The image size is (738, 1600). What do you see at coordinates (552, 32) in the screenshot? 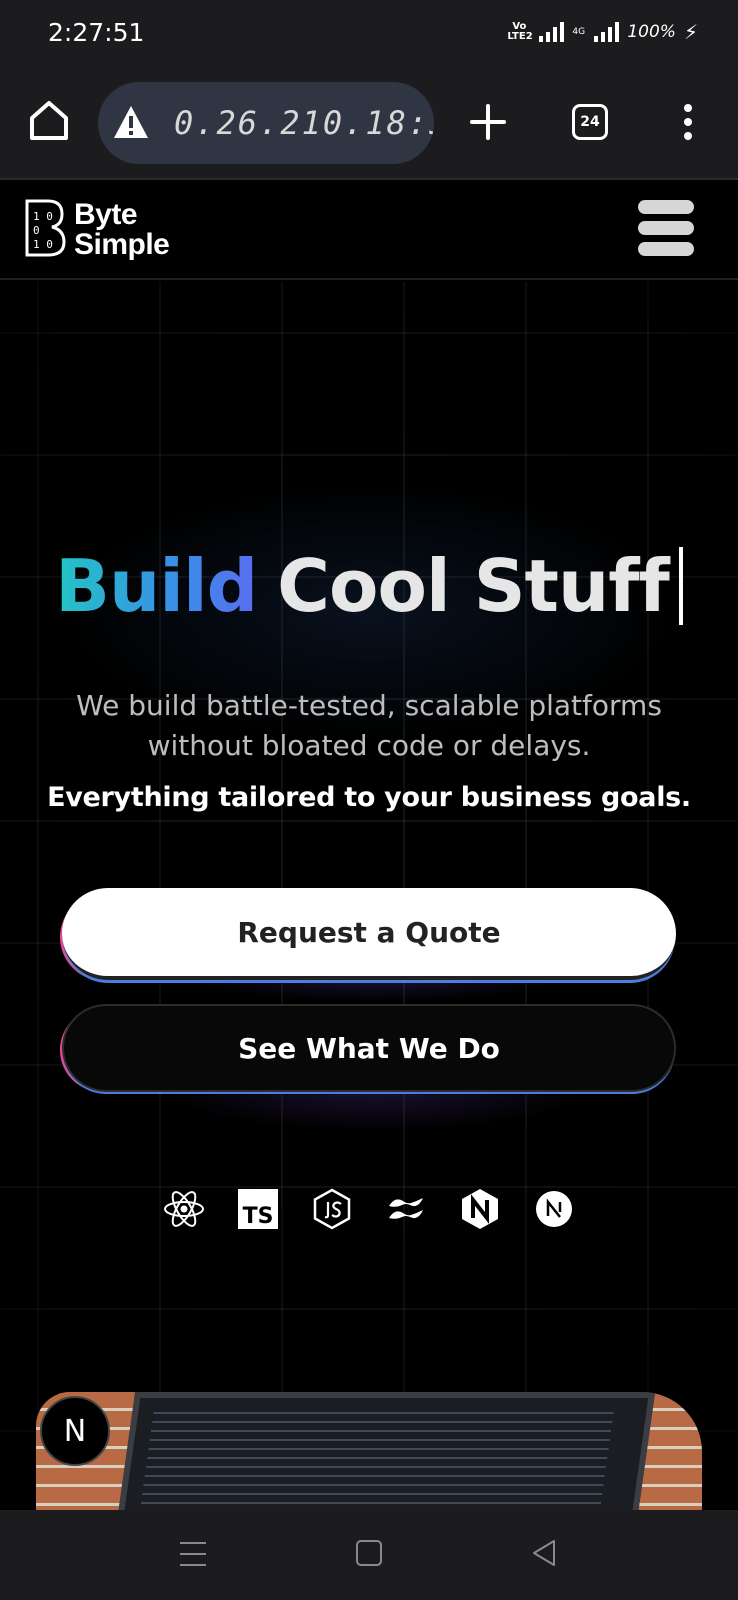
I see `signal-icon` at bounding box center [552, 32].